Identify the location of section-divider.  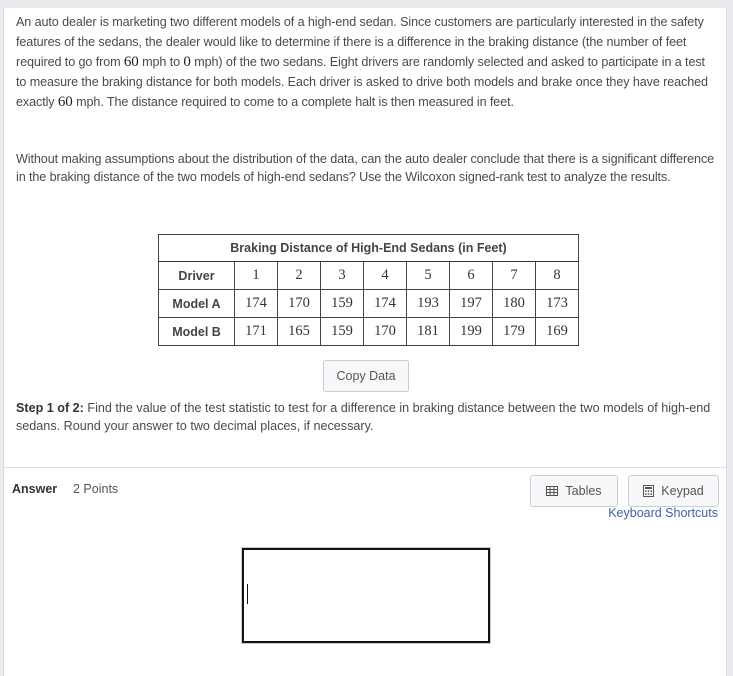
(365, 467).